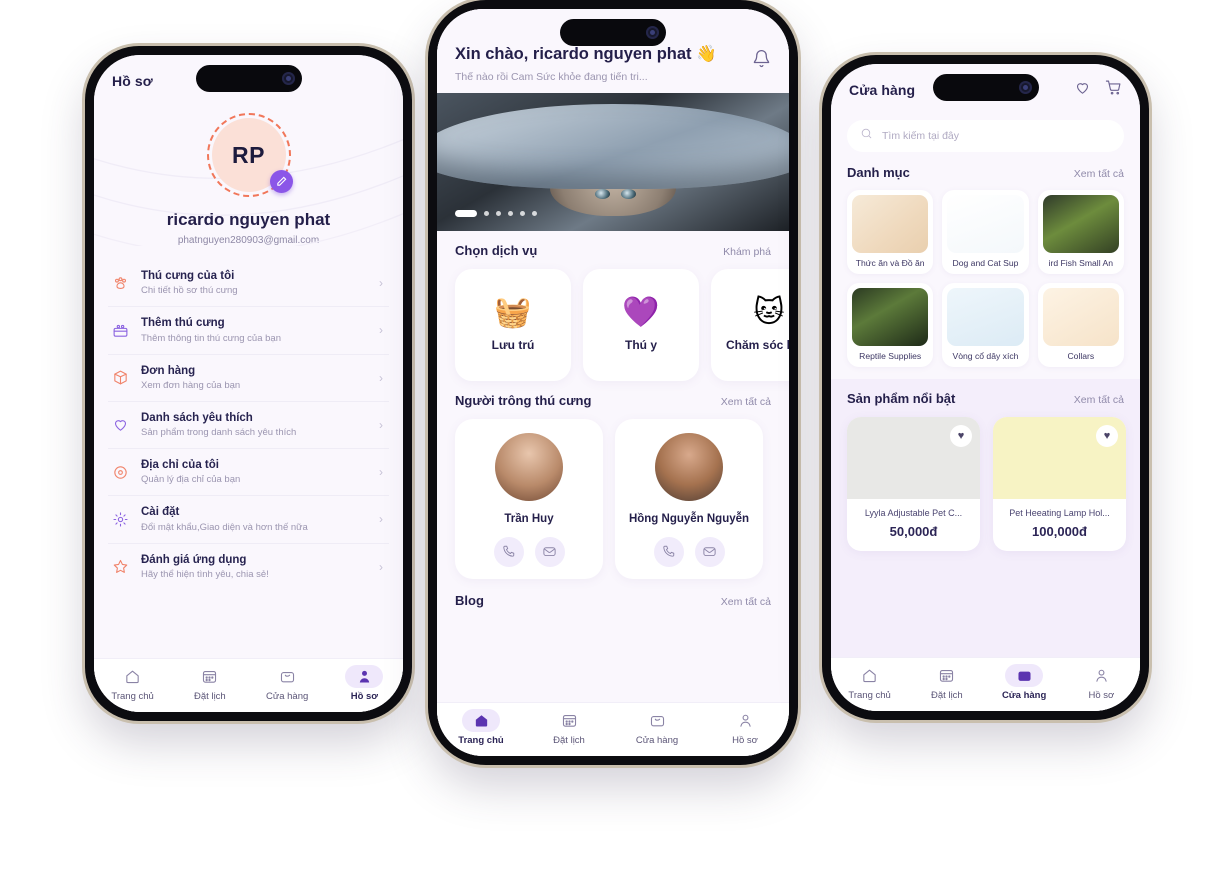 The width and height of the screenshot is (1227, 883). I want to click on service-emoji-icon: 🧺, so click(513, 312).